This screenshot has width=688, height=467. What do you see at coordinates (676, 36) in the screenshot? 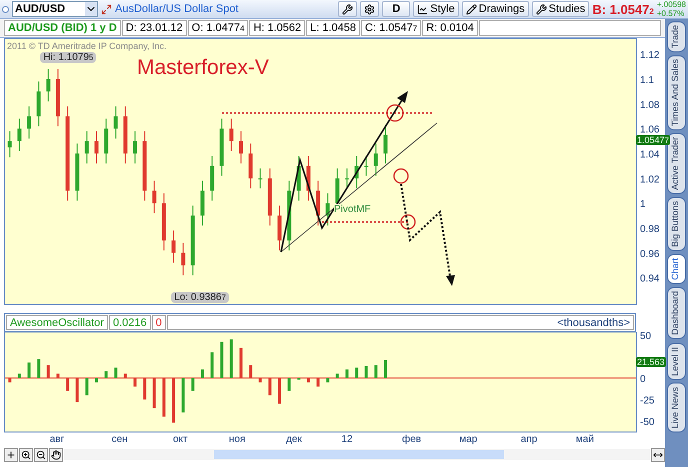
I see `side-tab: Trade` at bounding box center [676, 36].